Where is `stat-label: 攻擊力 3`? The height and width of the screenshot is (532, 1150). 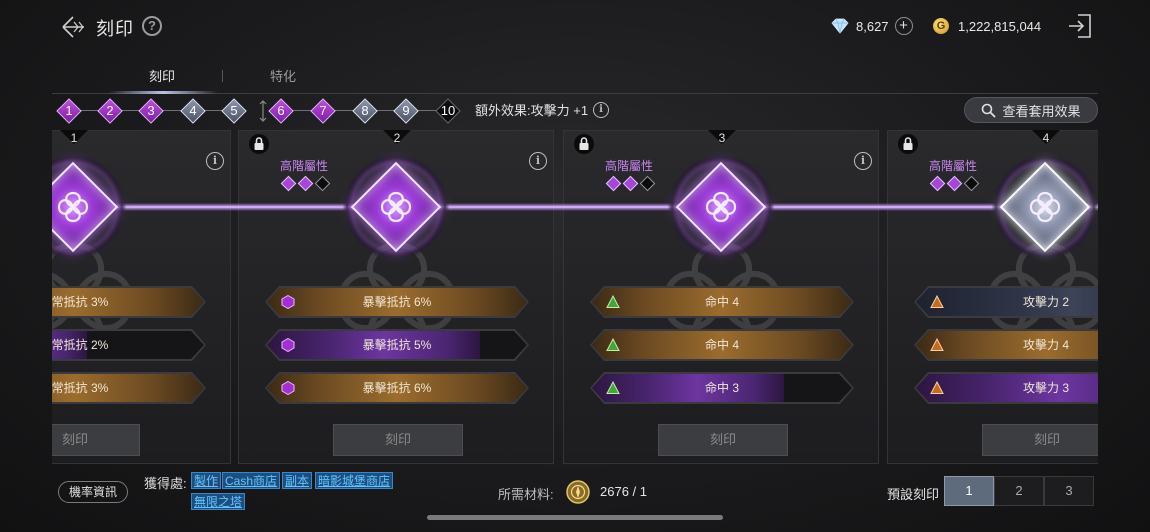 stat-label: 攻擊力 3 is located at coordinates (1045, 388).